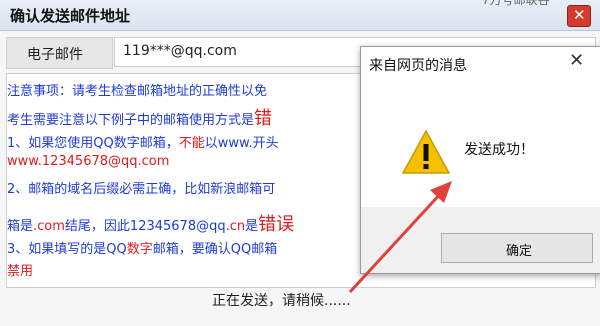  Describe the element at coordinates (519, 251) in the screenshot. I see `ok-button-label: 确定` at that location.